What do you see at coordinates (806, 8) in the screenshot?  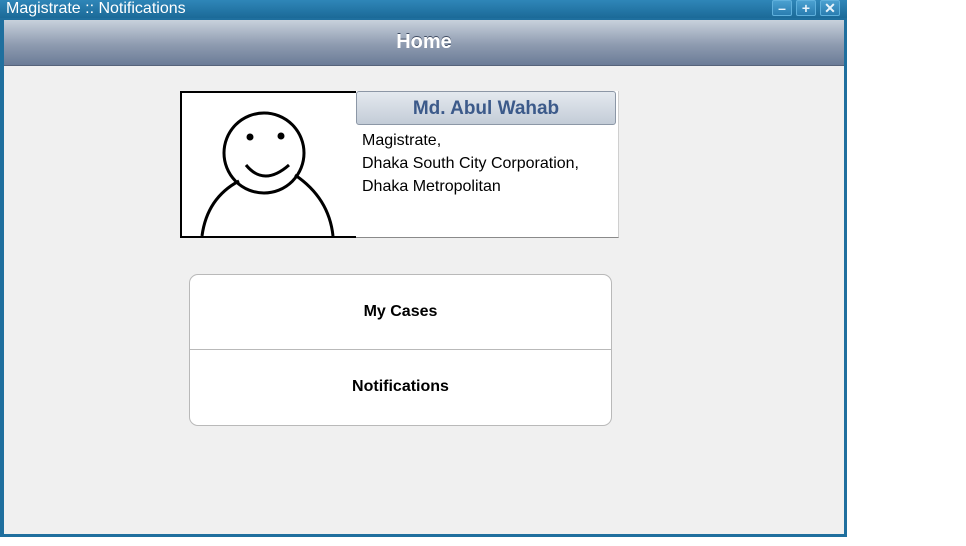 I see `maximize-button: +` at bounding box center [806, 8].